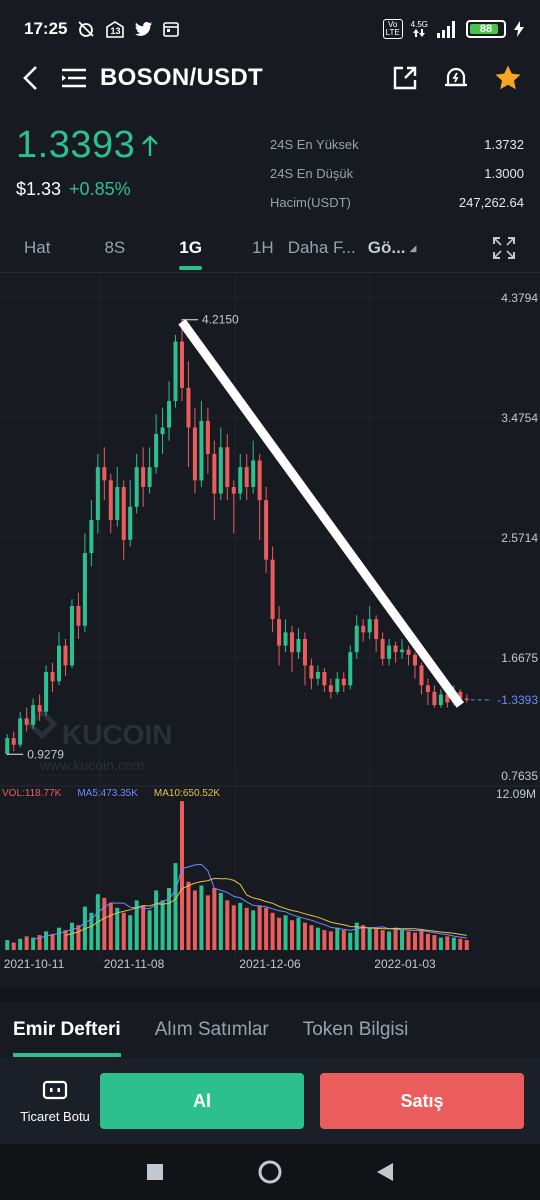  Describe the element at coordinates (46, 28) in the screenshot. I see `status-time: 17:25` at that location.